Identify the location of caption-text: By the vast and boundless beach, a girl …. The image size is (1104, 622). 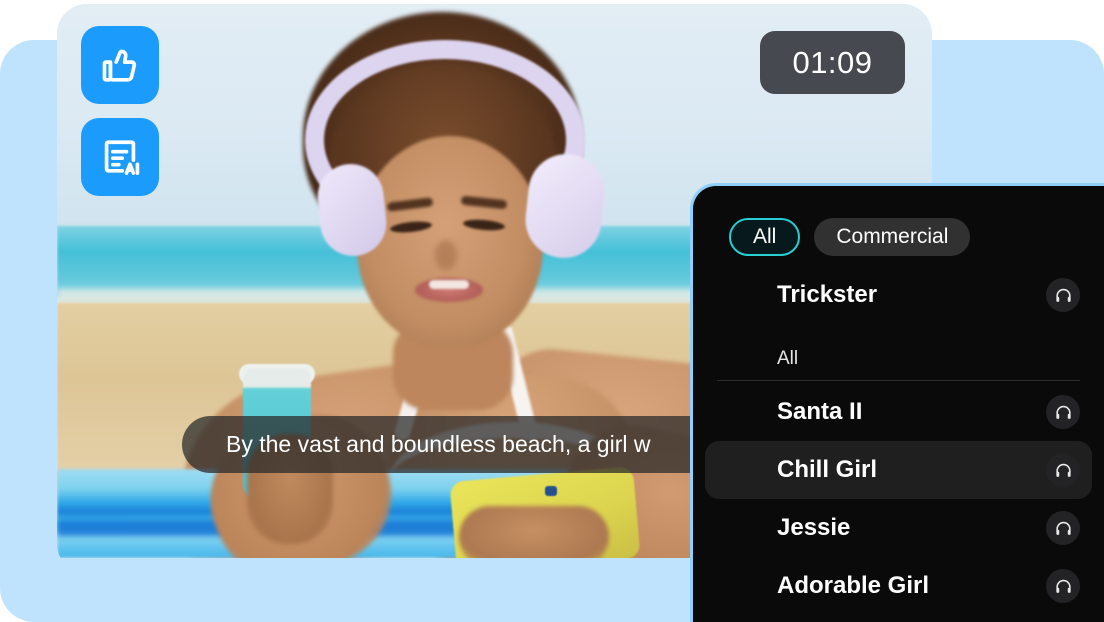
(438, 444).